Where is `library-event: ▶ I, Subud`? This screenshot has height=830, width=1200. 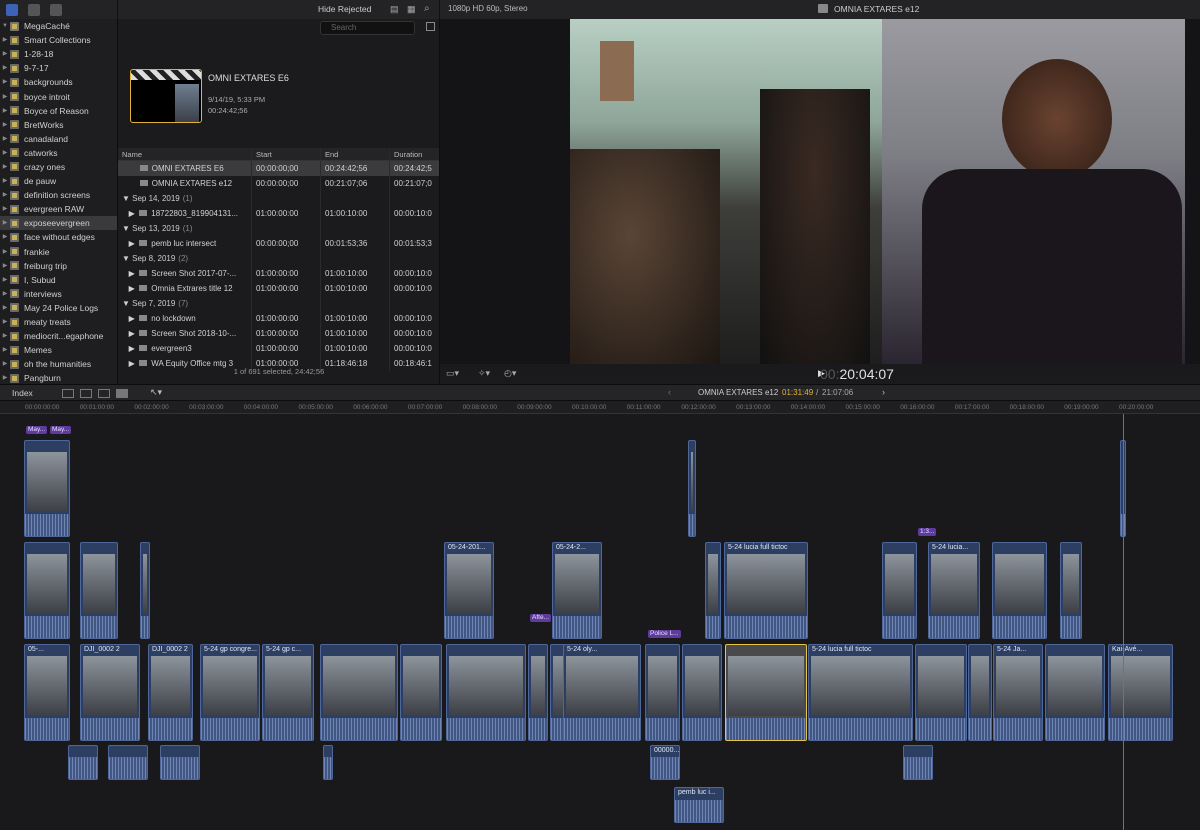 library-event: ▶ I, Subud is located at coordinates (58, 280).